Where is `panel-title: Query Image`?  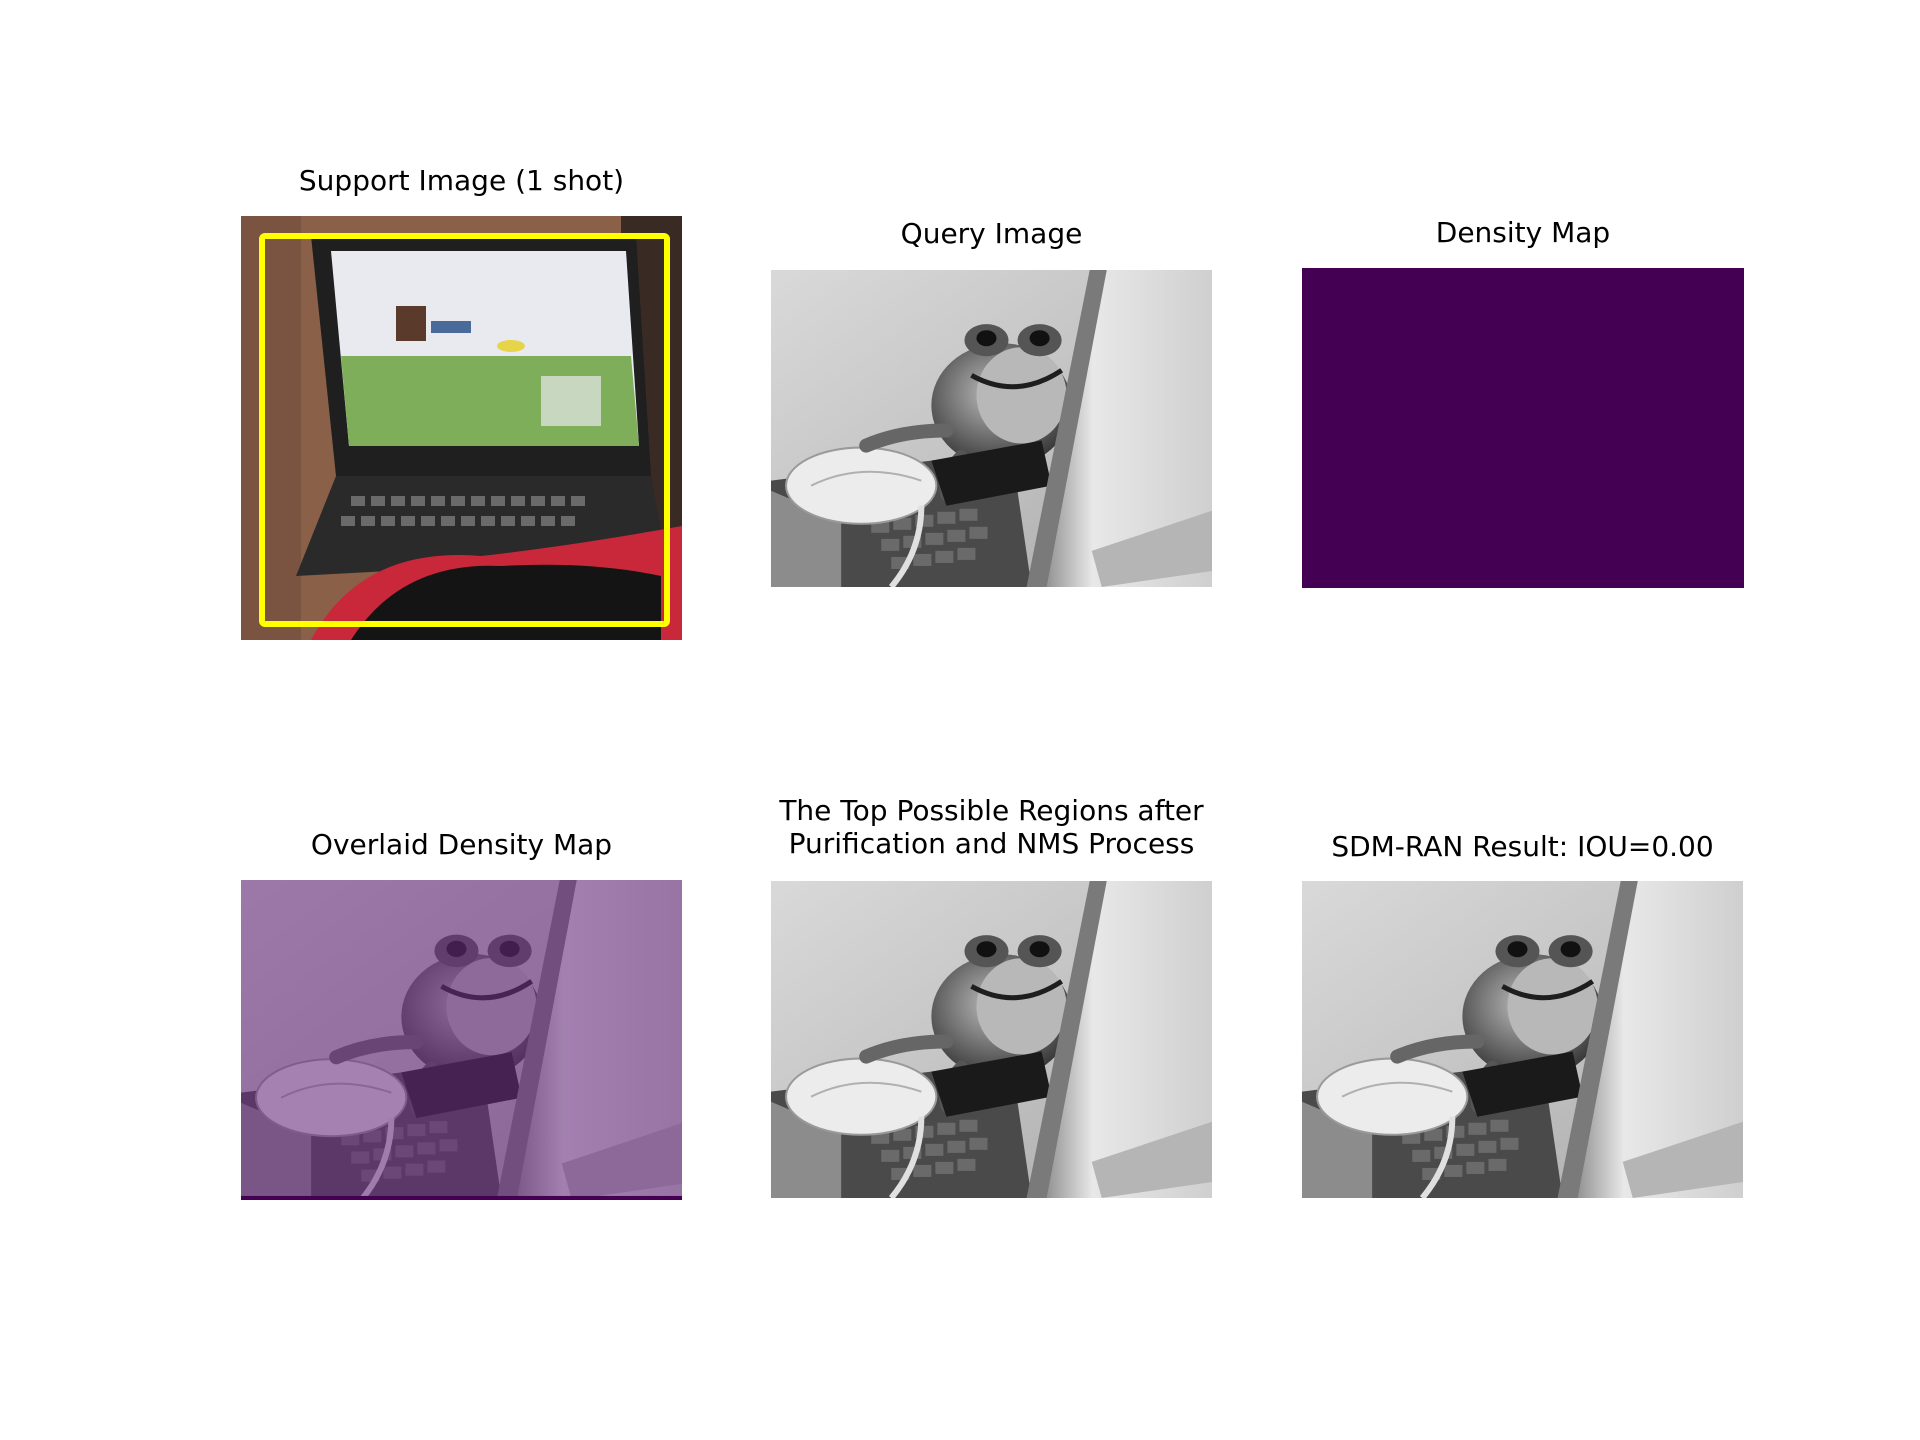 panel-title: Query Image is located at coordinates (991, 233).